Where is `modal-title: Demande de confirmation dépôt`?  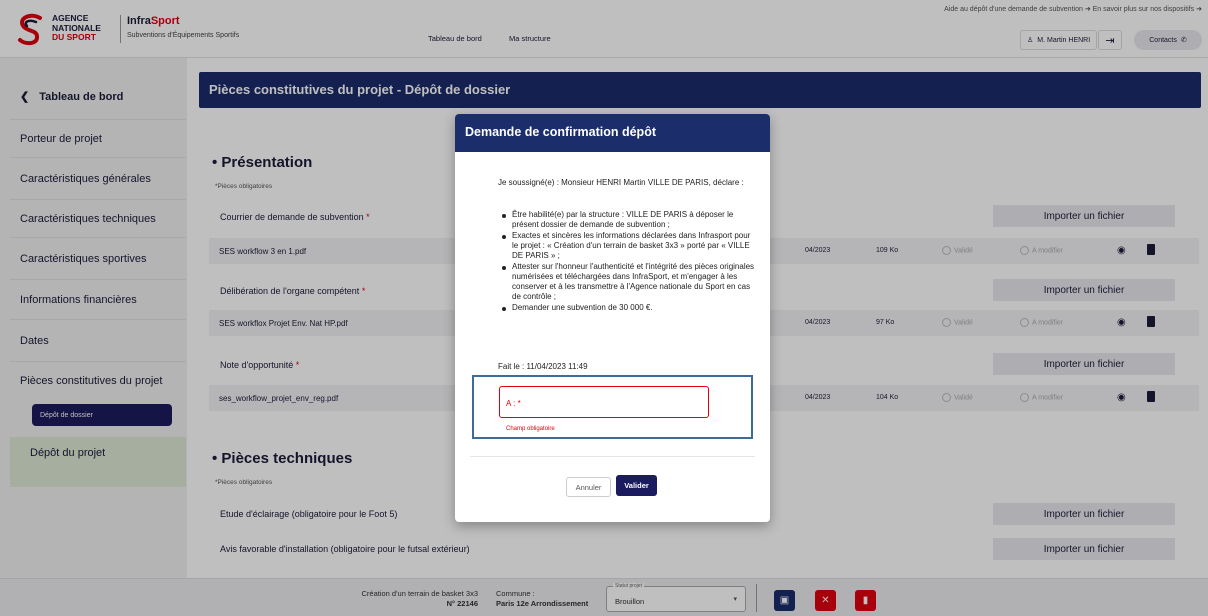 modal-title: Demande de confirmation dépôt is located at coordinates (612, 133).